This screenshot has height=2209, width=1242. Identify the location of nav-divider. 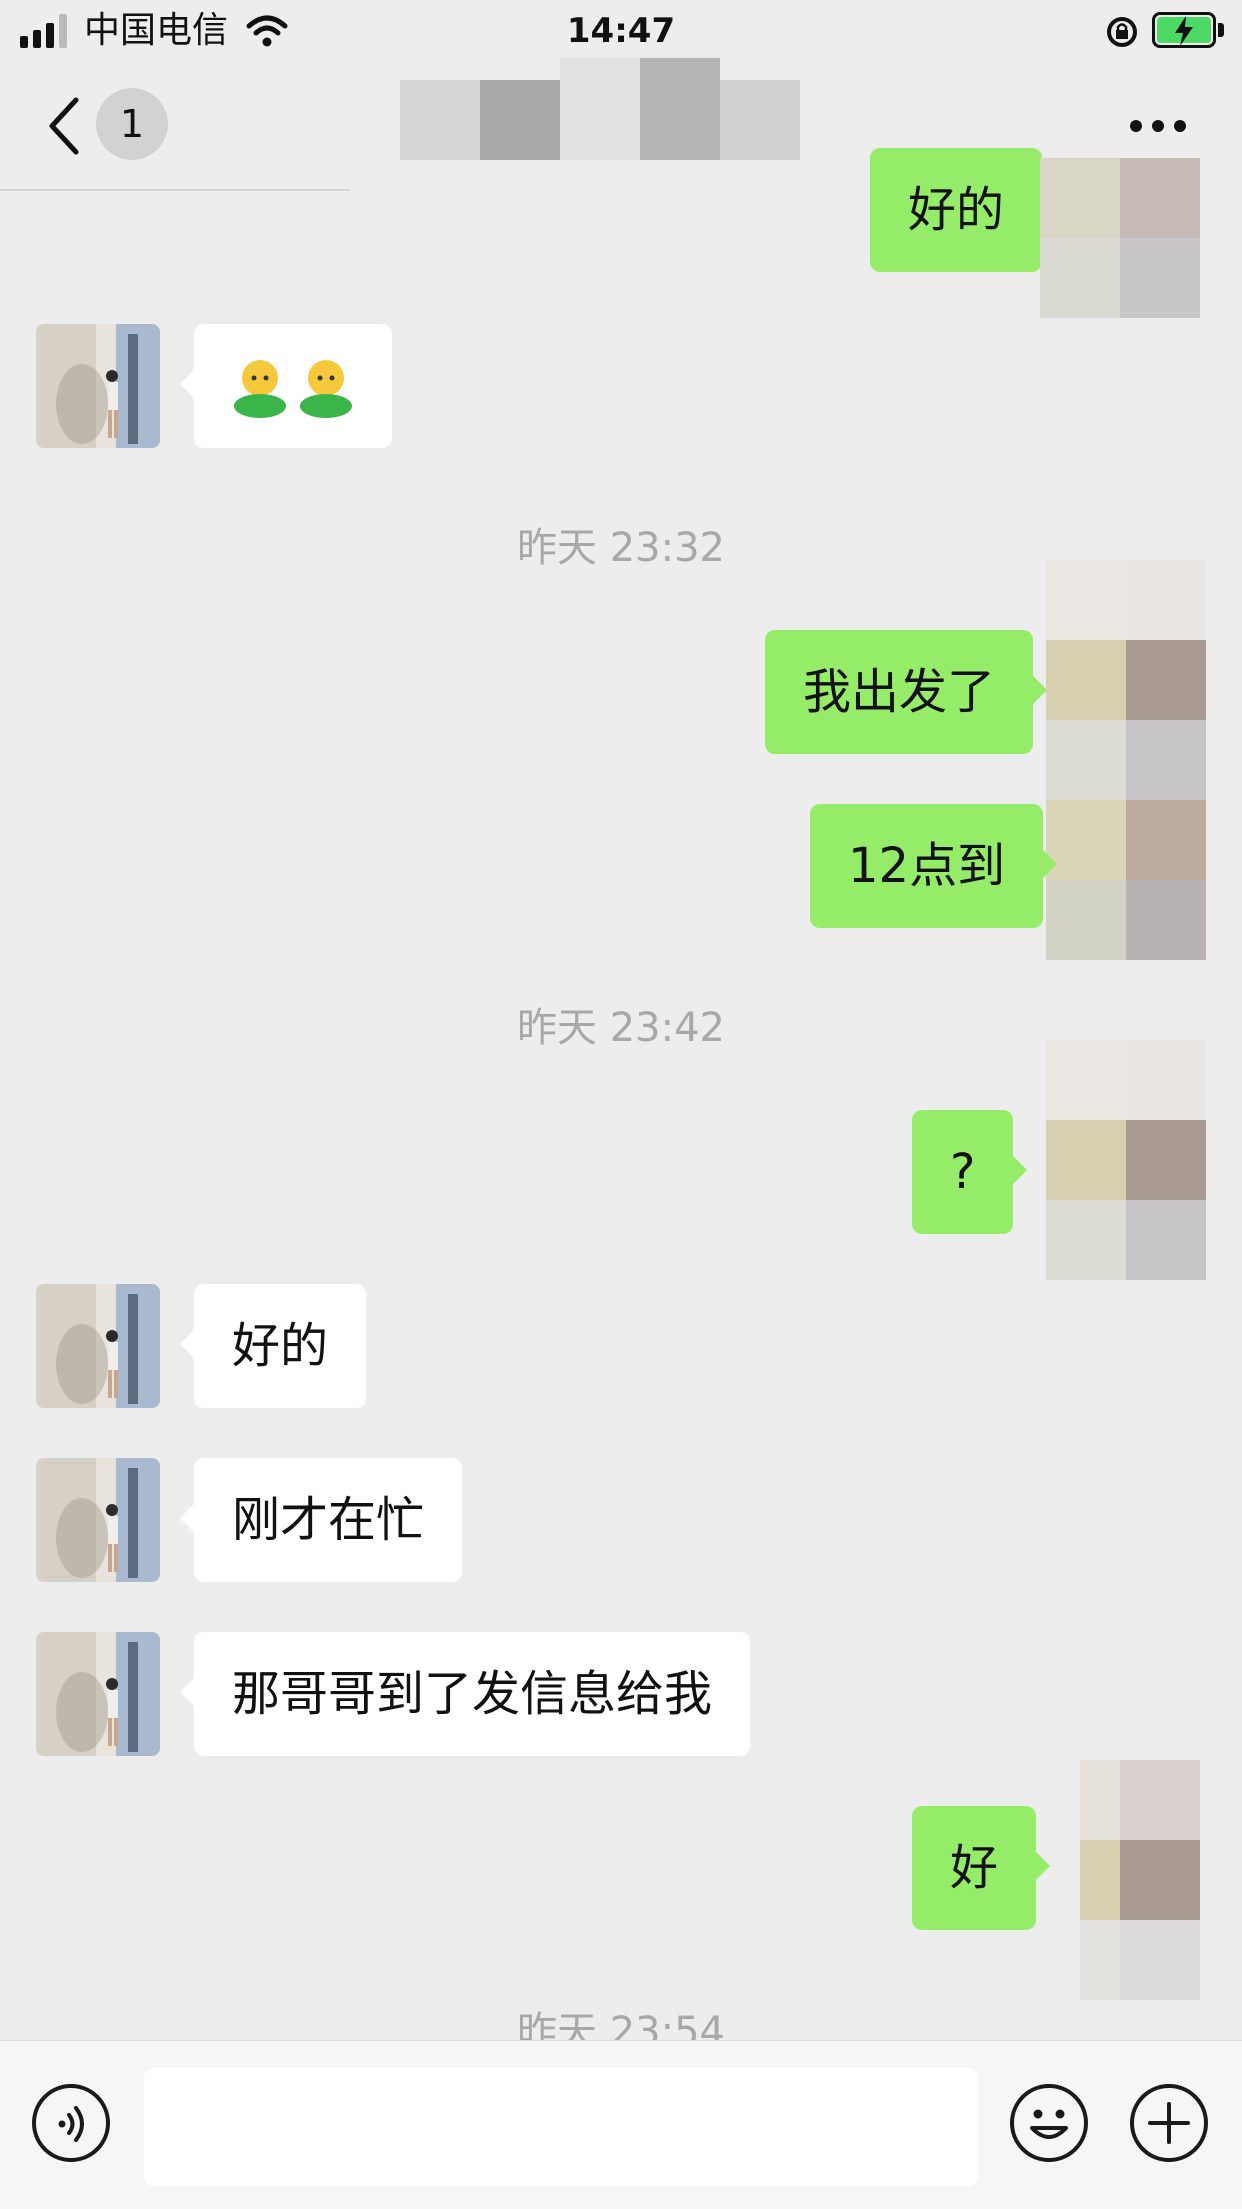
(175, 190).